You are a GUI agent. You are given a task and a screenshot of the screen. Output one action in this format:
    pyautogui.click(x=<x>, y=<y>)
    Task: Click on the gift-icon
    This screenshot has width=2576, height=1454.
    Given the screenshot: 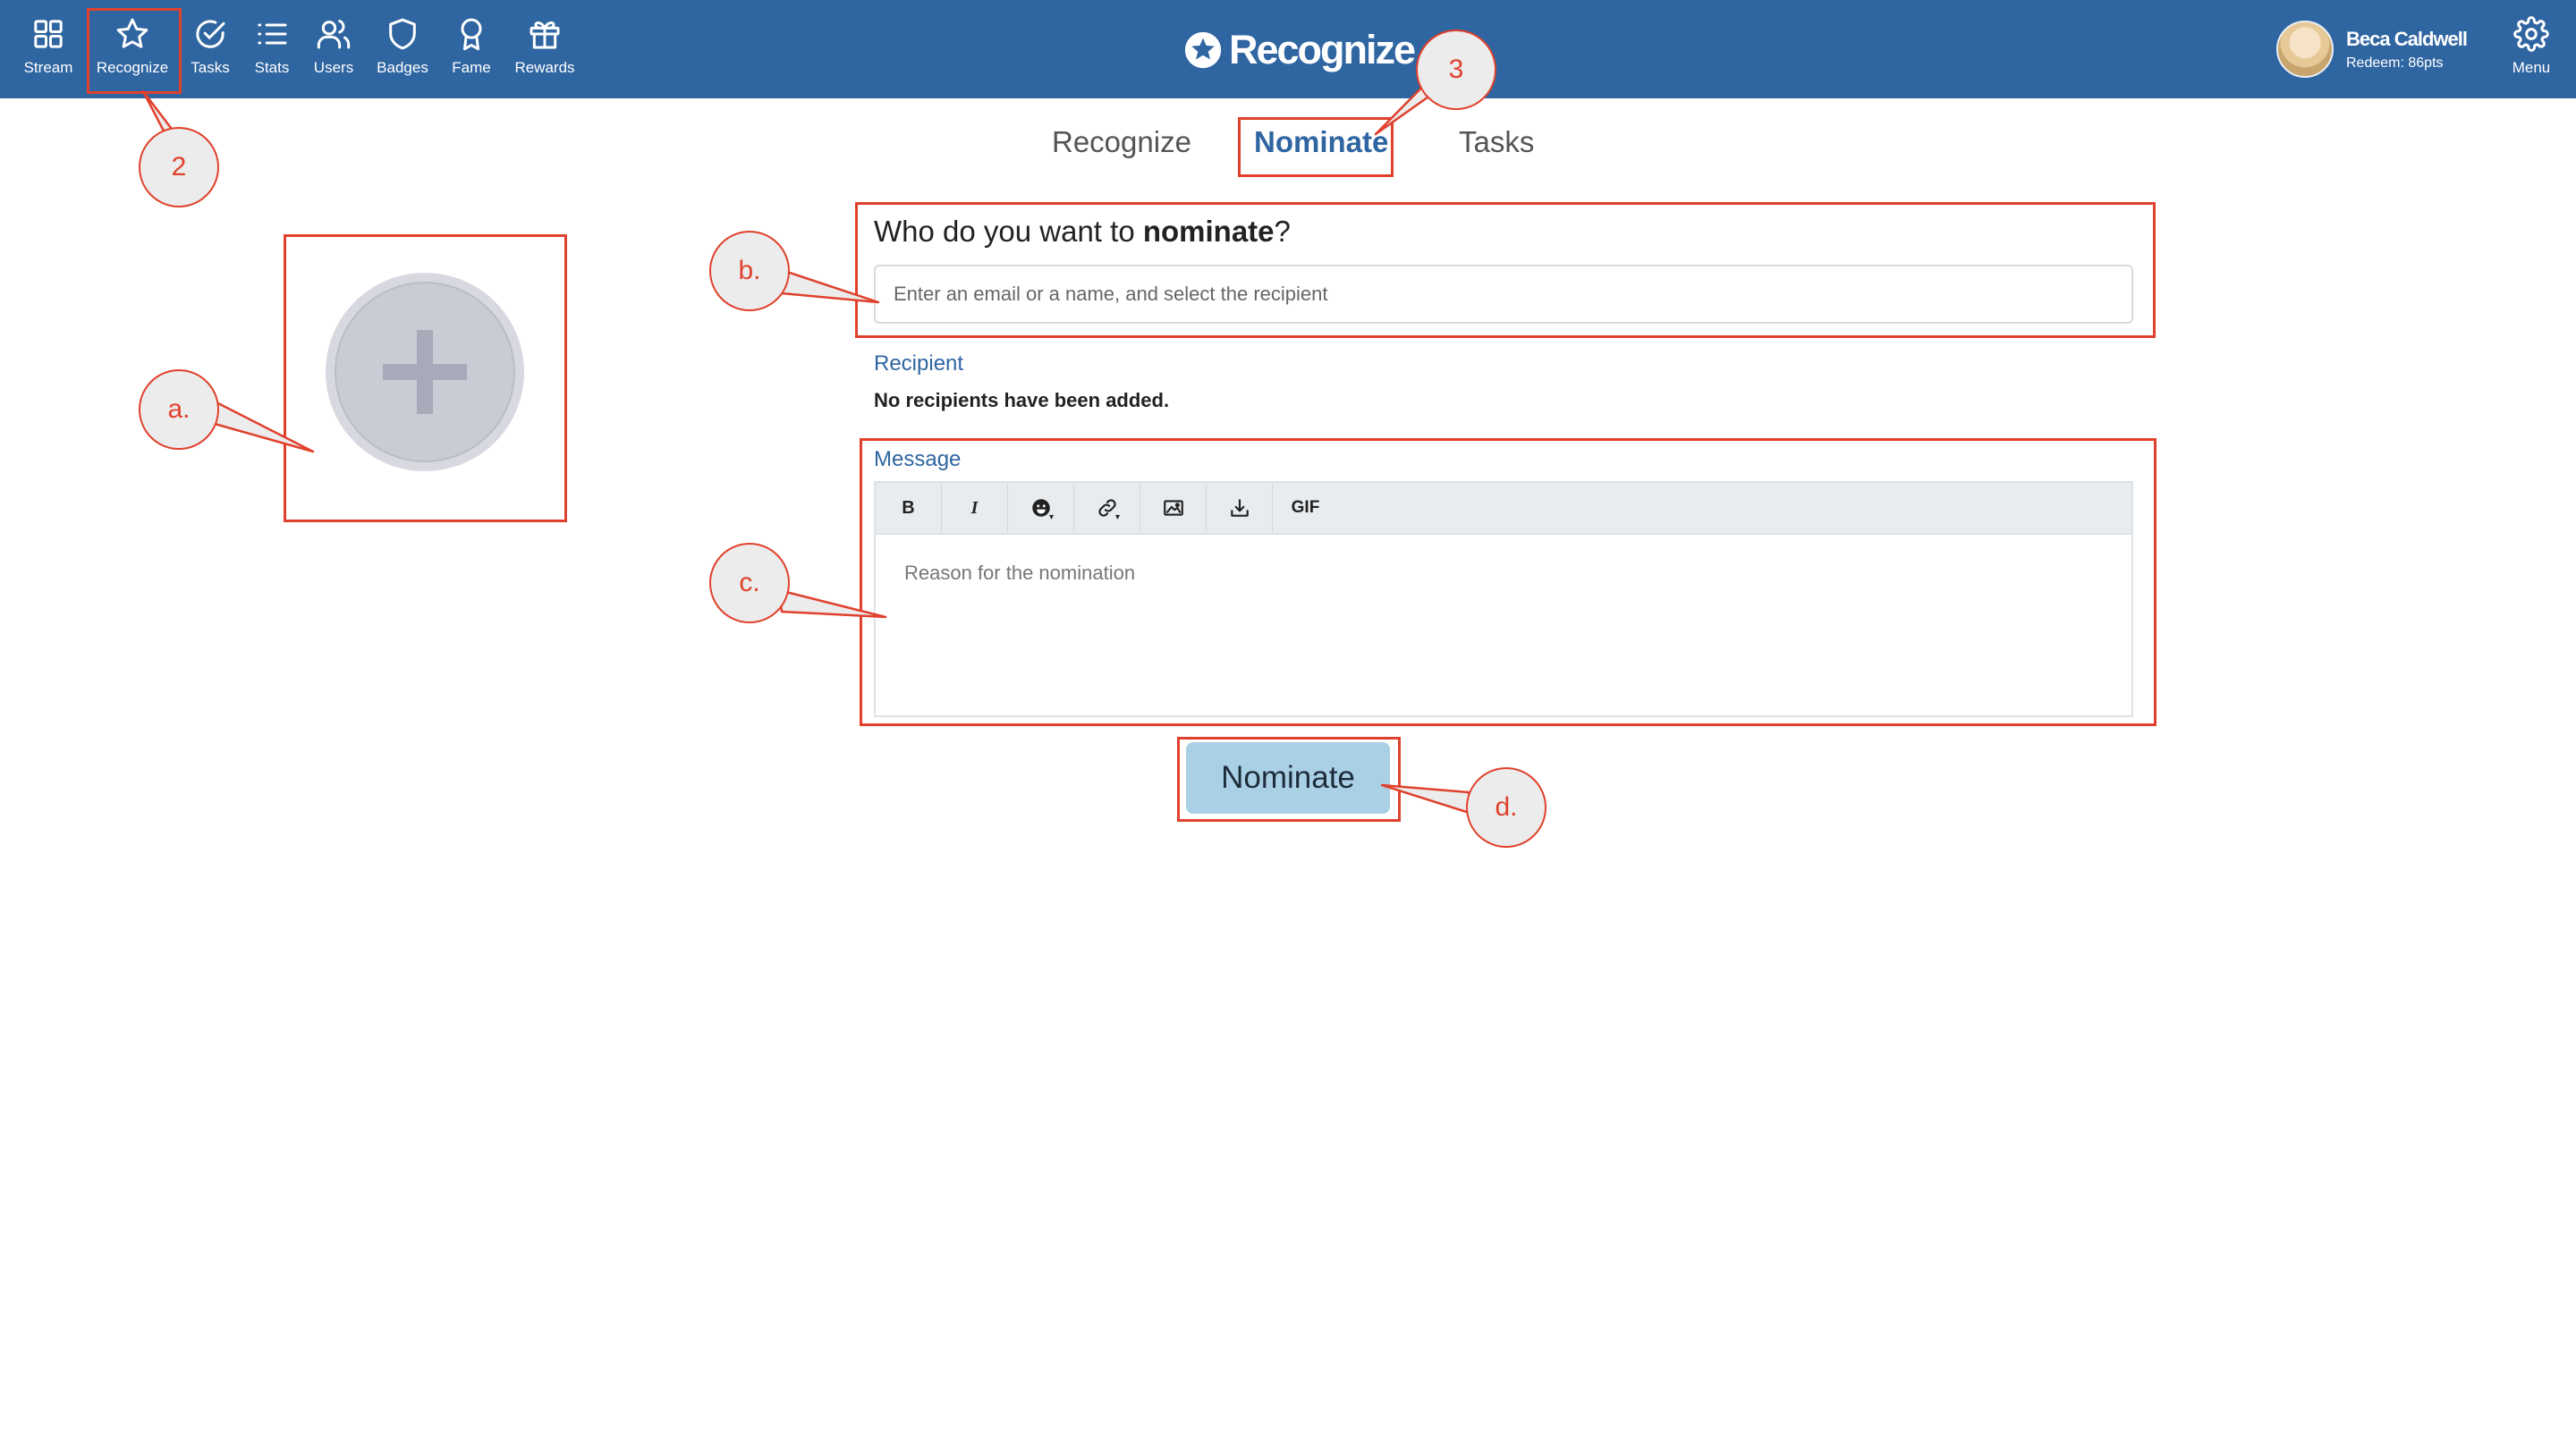 What is the action you would take?
    pyautogui.click(x=545, y=35)
    